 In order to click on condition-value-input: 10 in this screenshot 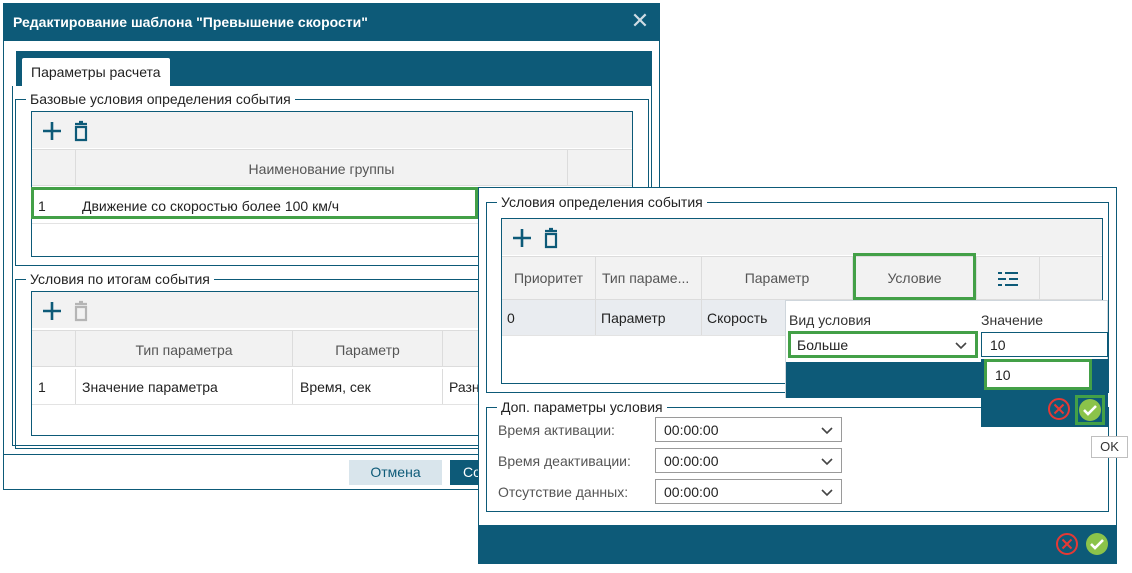, I will do `click(1044, 344)`.